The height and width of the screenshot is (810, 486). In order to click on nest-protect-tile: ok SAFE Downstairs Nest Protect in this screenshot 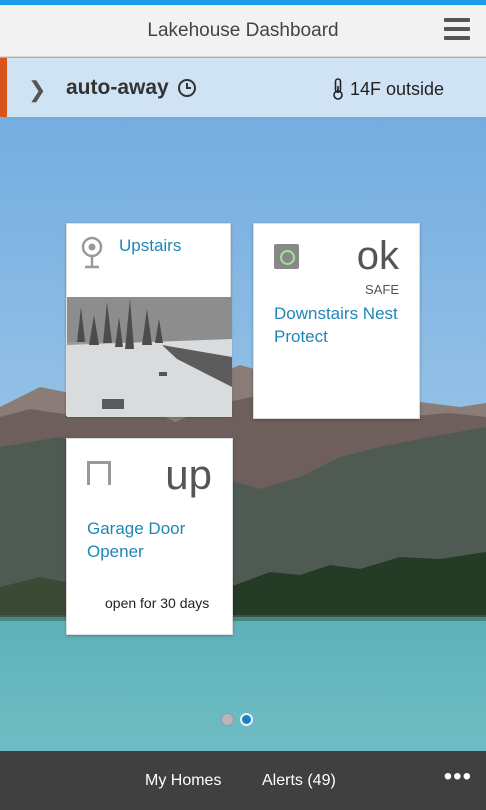, I will do `click(336, 321)`.